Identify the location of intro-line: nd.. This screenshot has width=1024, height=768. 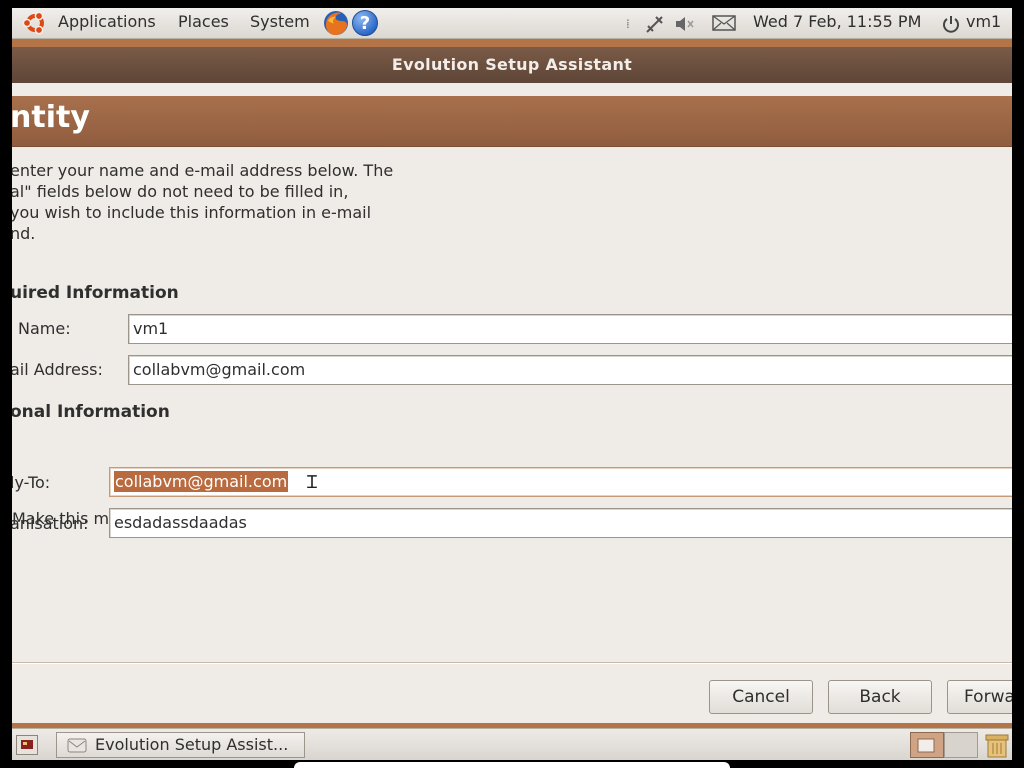
(24, 233).